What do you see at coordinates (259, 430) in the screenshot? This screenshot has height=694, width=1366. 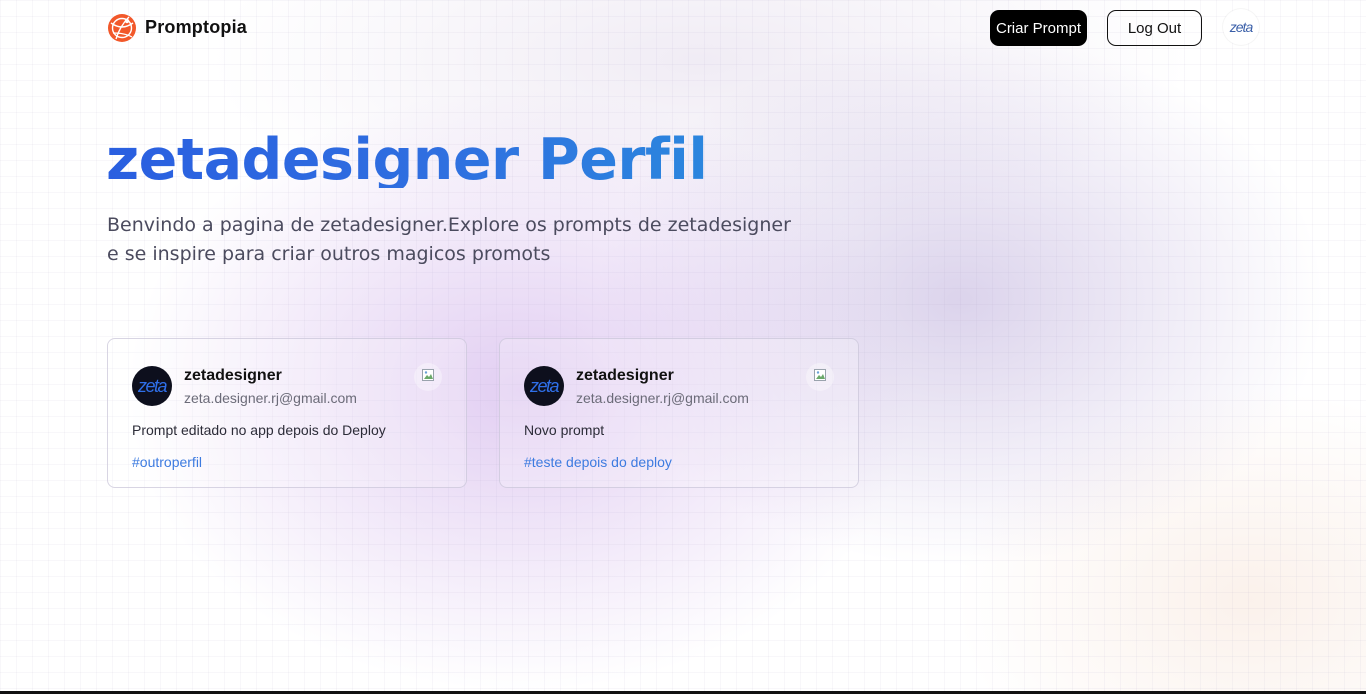 I see `prompt-text: Prompt editado no app depois do Deploy` at bounding box center [259, 430].